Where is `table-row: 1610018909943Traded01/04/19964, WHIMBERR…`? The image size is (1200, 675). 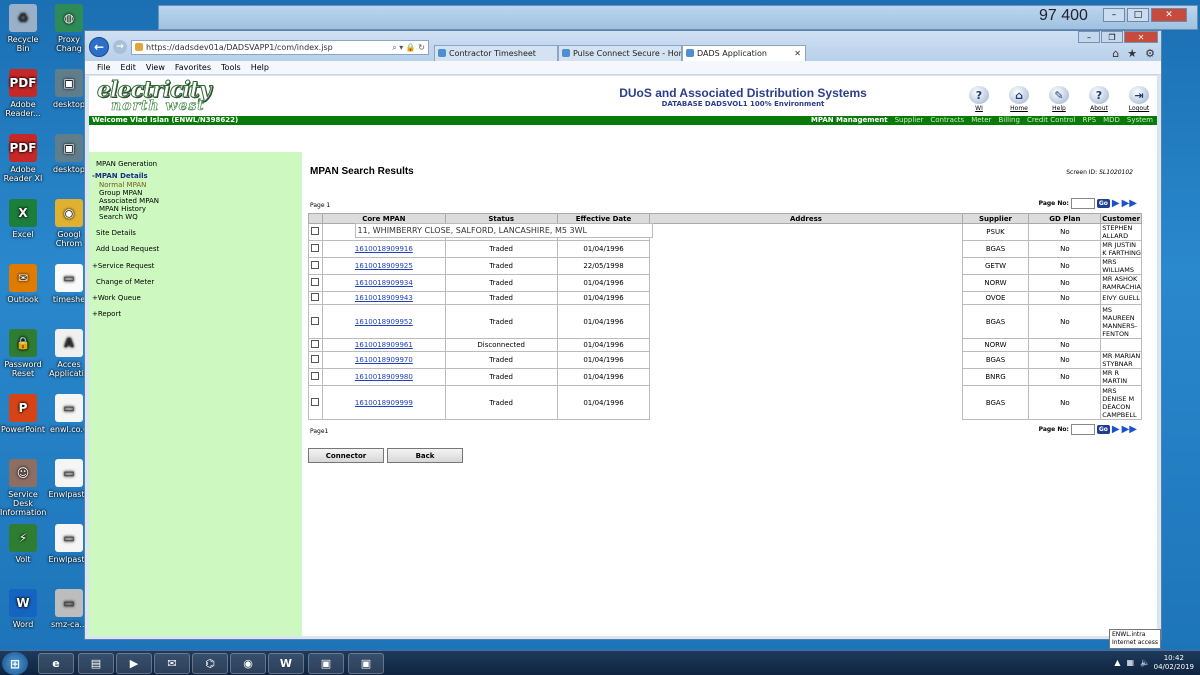
table-row: 1610018909943Traded01/04/19964, WHIMBERR… is located at coordinates (725, 263).